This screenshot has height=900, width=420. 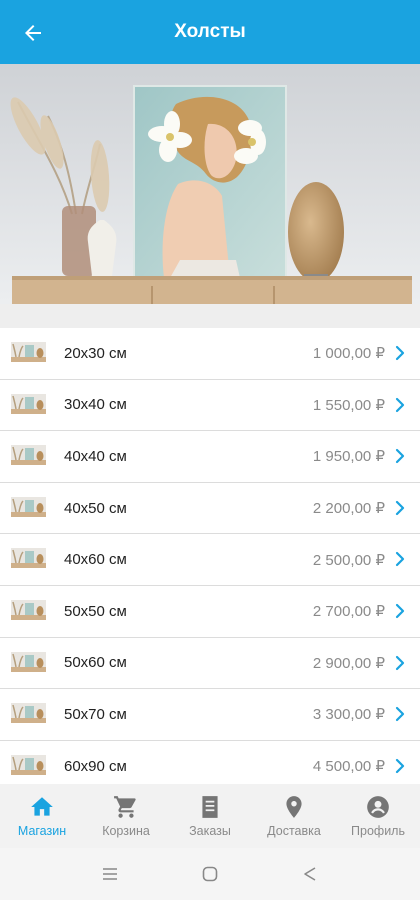 I want to click on product-row: 40x40 см 1 950,00 ₽, so click(x=210, y=457).